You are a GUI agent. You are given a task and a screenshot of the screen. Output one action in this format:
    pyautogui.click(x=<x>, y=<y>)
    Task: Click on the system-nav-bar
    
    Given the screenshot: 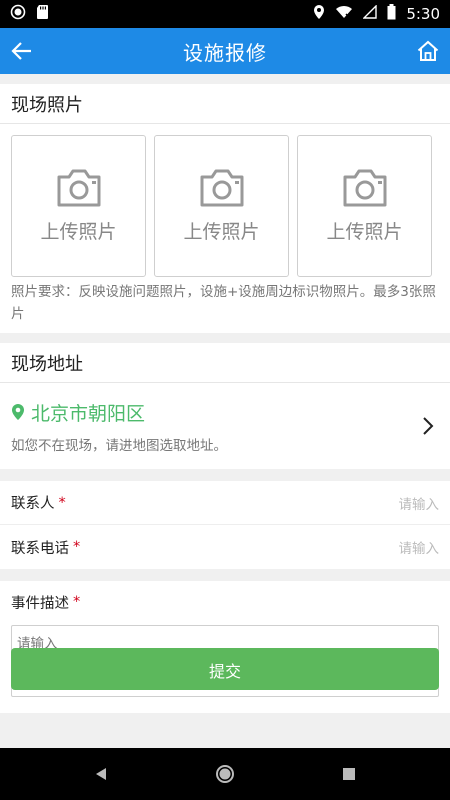 What is the action you would take?
    pyautogui.click(x=225, y=774)
    